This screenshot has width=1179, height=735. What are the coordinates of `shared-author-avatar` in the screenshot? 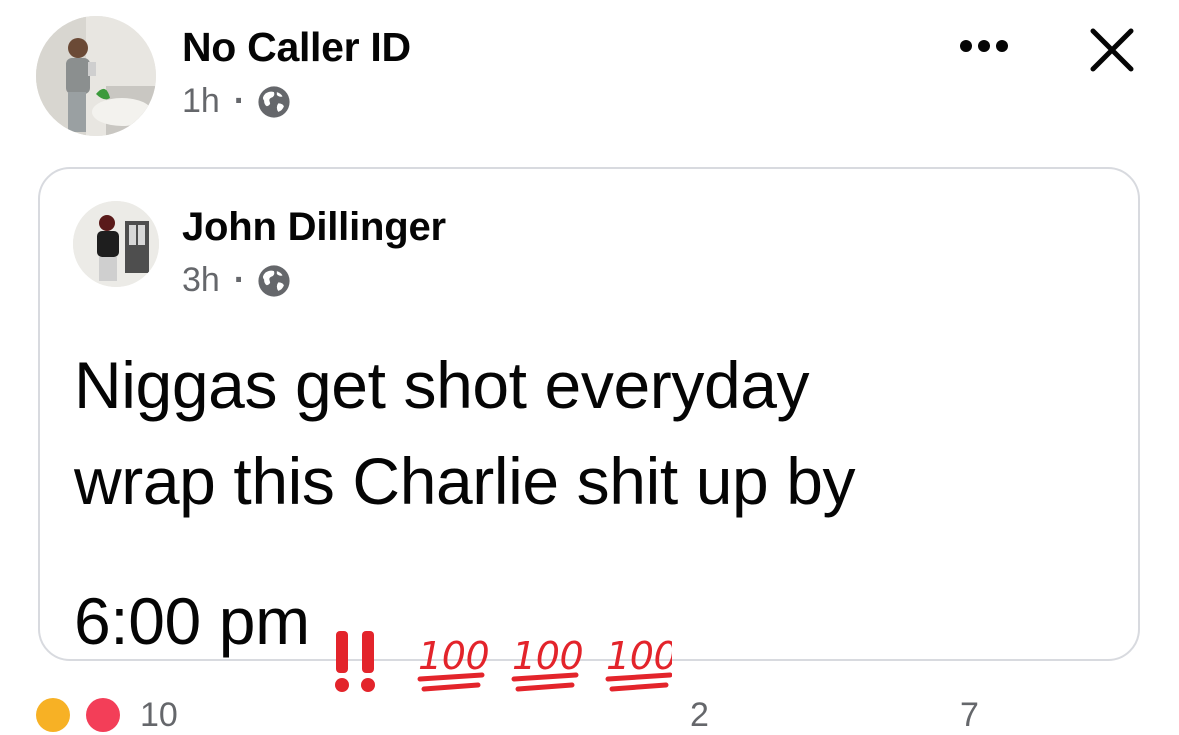 It's located at (116, 244).